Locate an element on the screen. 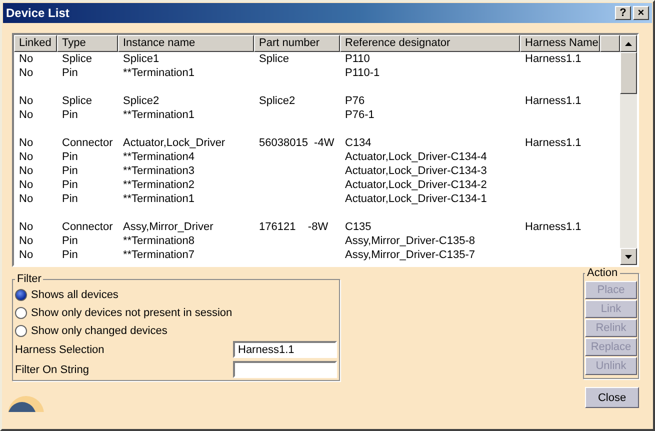 Image resolution: width=655 pixels, height=431 pixels. table-cell-text: P110-1 is located at coordinates (362, 73).